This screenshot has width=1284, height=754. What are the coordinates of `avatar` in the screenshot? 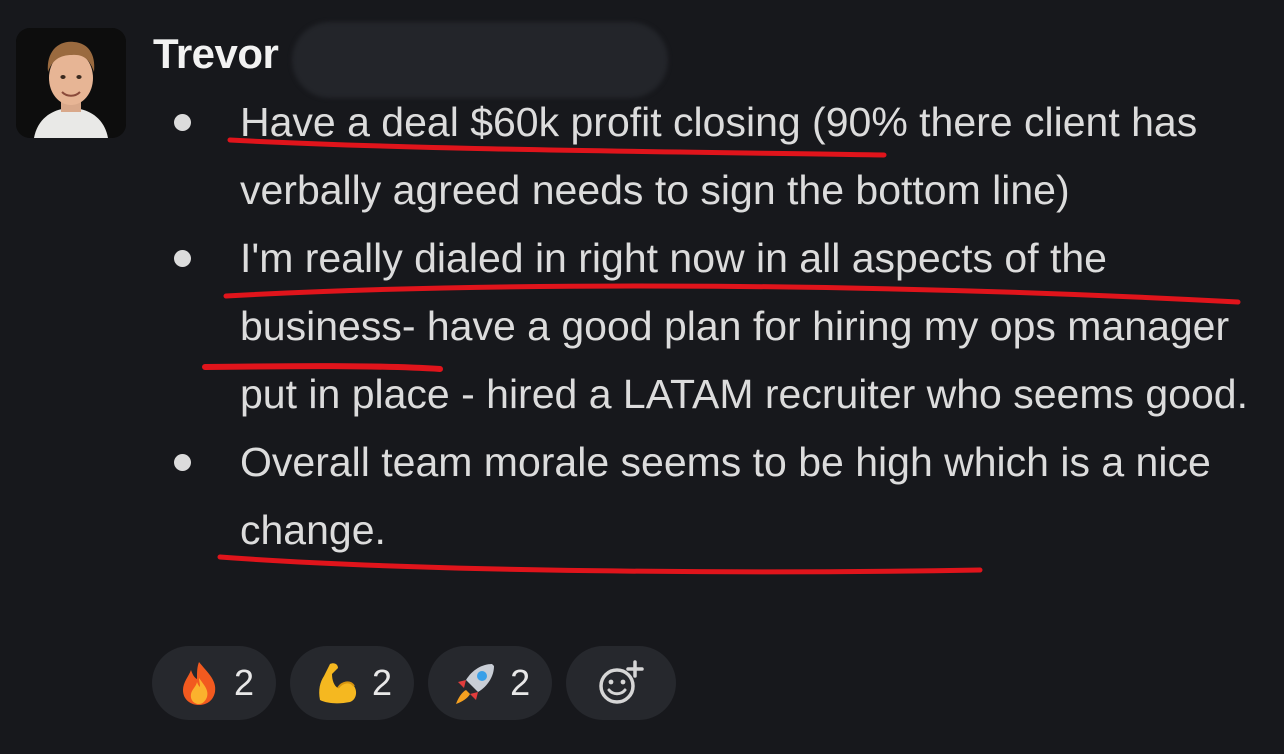 It's located at (71, 83).